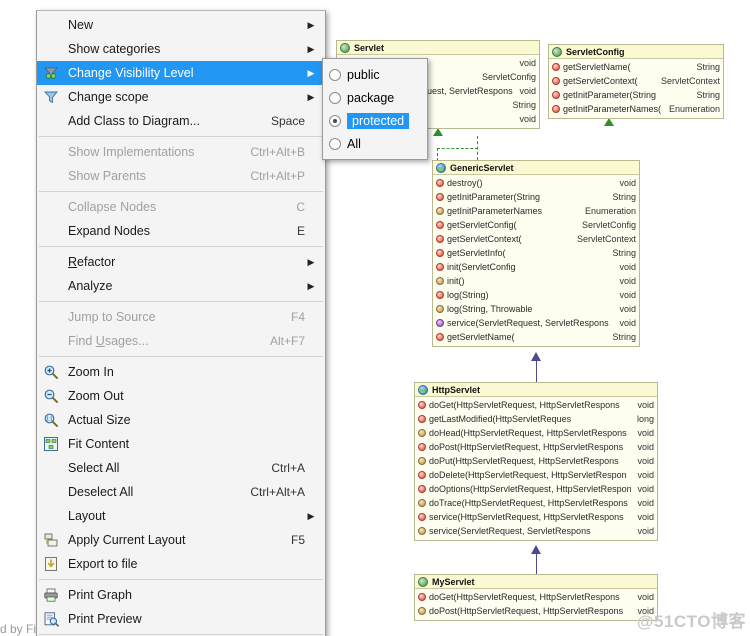  Describe the element at coordinates (181, 73) in the screenshot. I see `menu-item-change-visibility-level: Change Visibility Level ▶` at that location.